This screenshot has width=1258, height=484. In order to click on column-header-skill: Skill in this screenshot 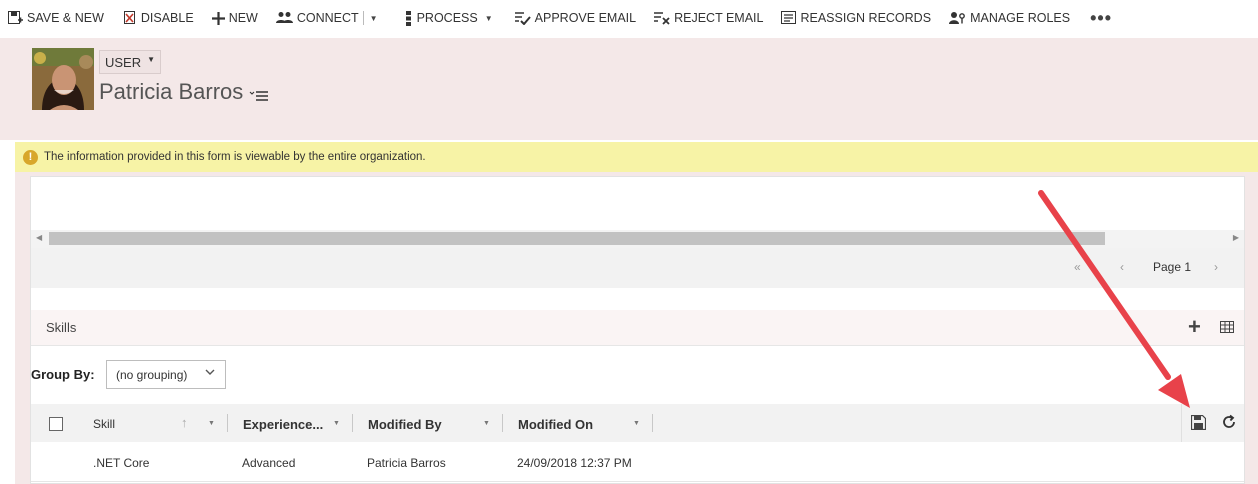, I will do `click(104, 424)`.